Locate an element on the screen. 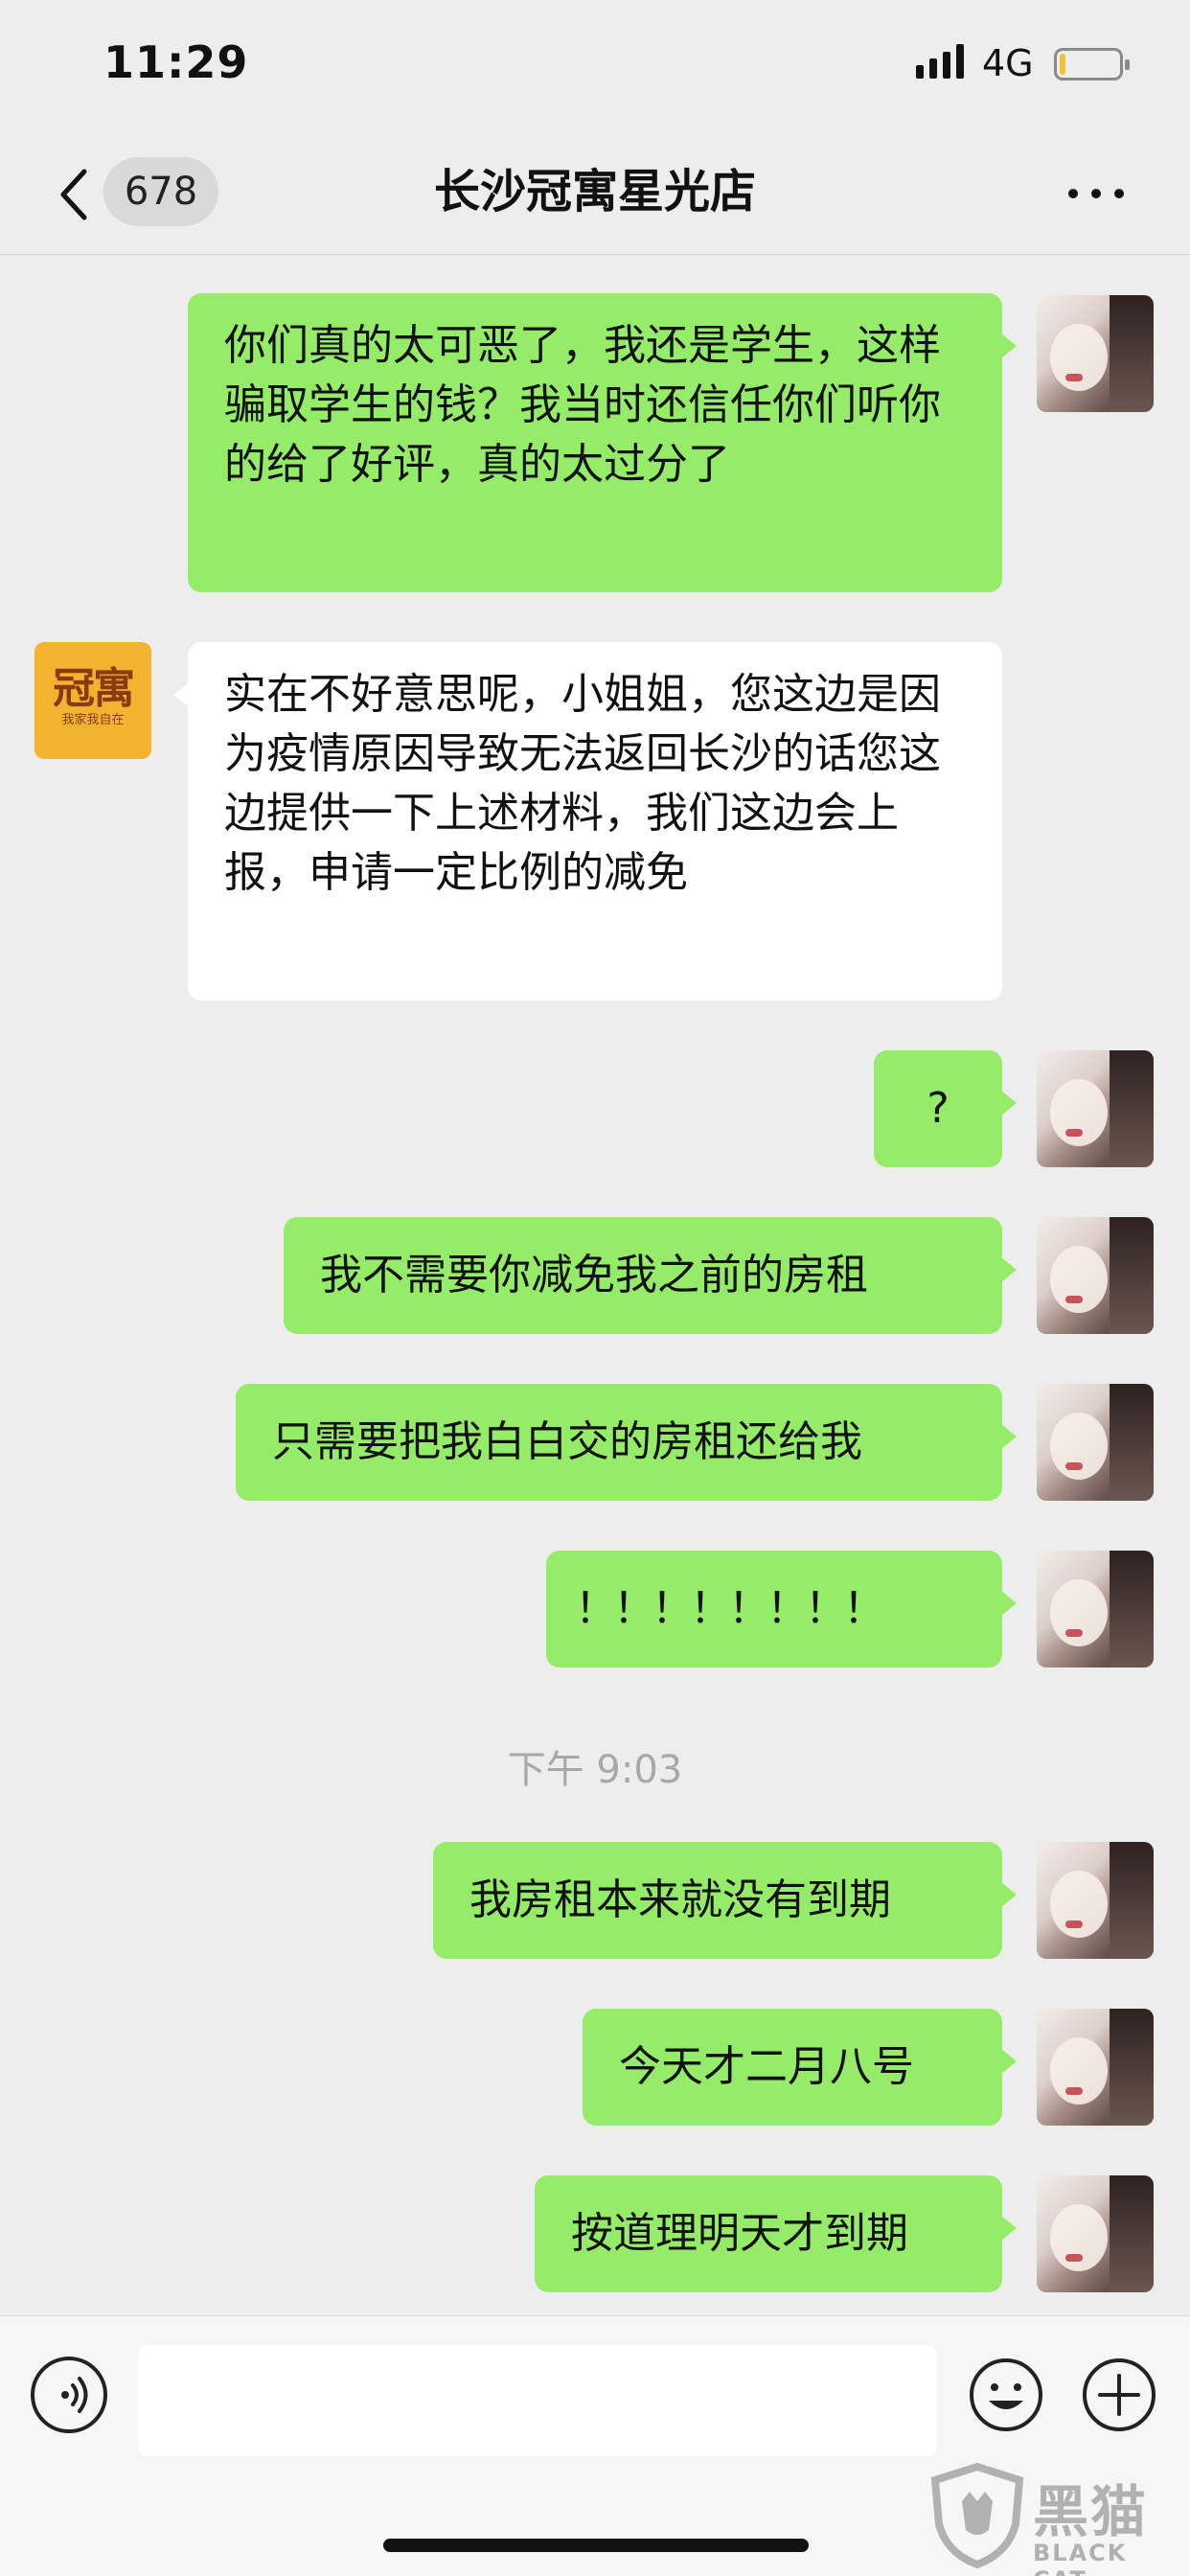 This screenshot has height=2576, width=1190. chat-title: 长沙冠寓星光店 is located at coordinates (594, 191).